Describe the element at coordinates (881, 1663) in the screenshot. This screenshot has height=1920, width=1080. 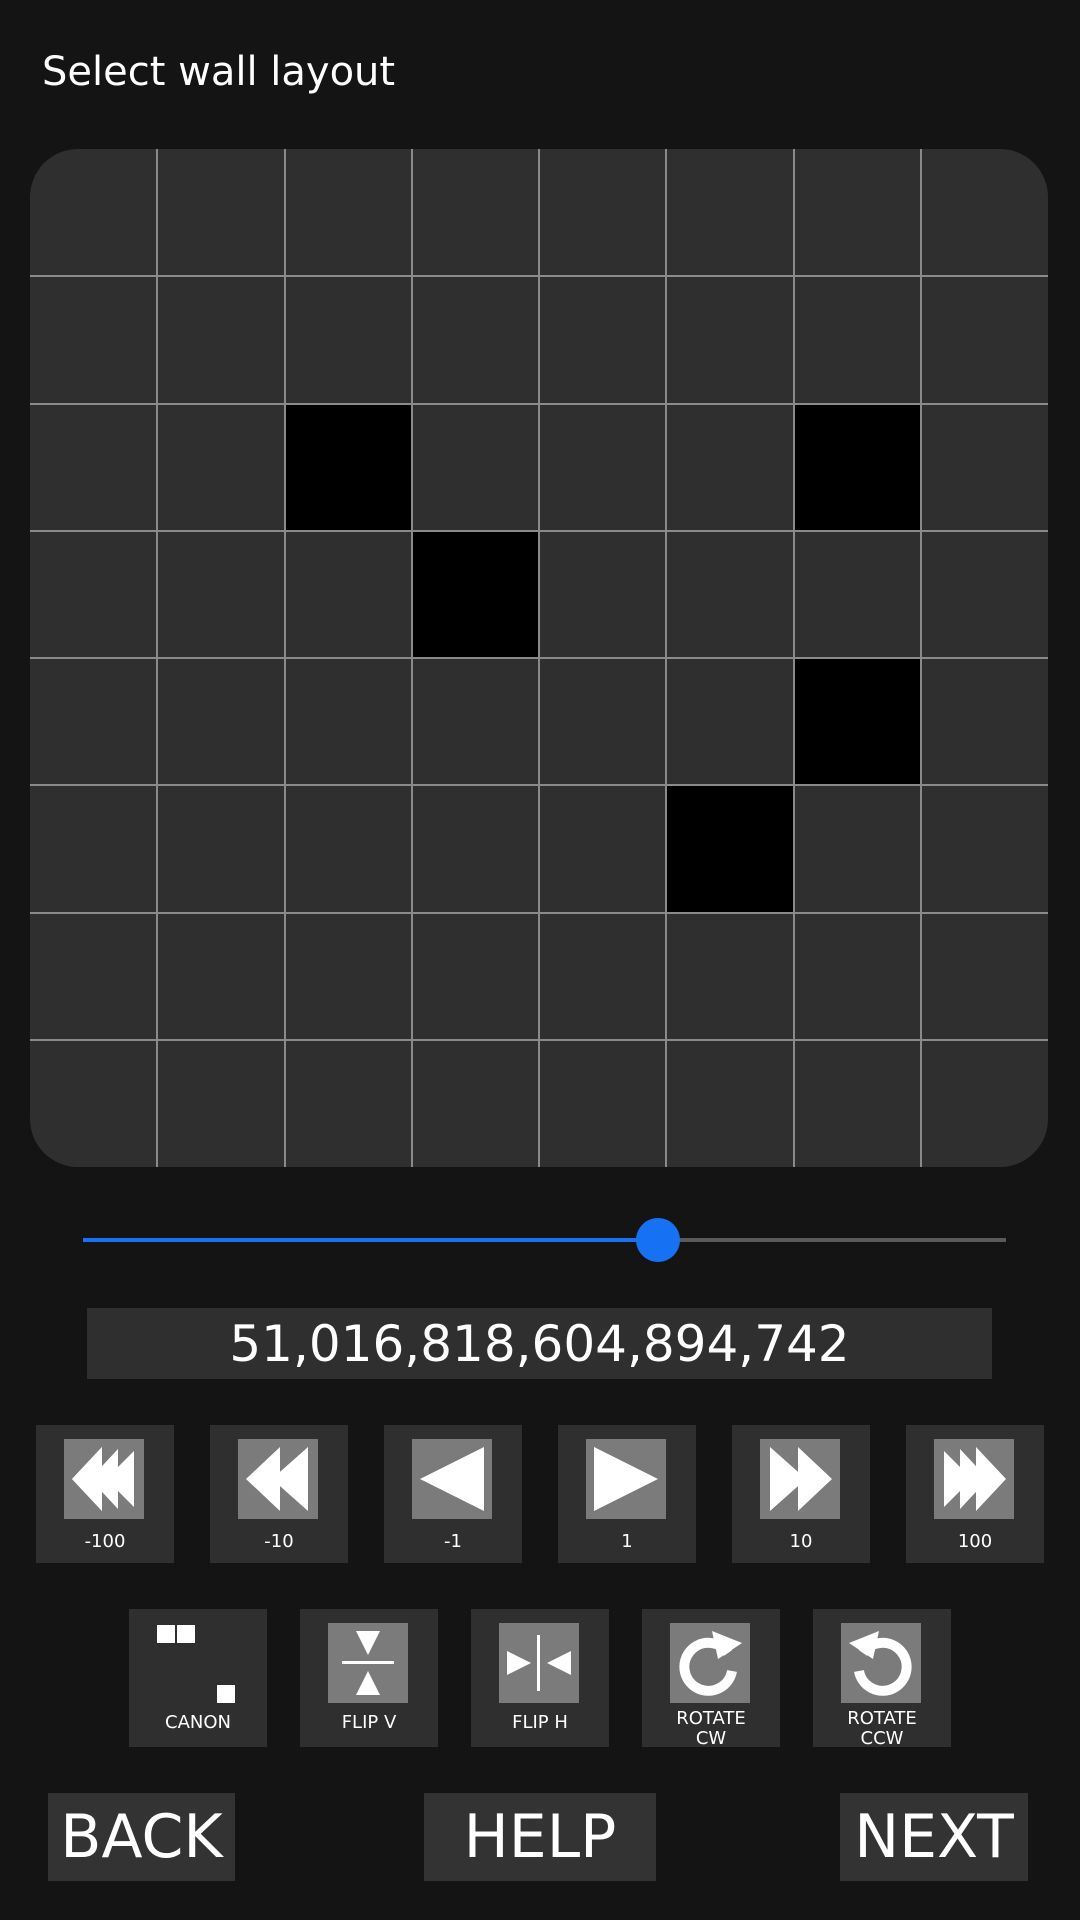
I see `rotate-ccw-icon` at that location.